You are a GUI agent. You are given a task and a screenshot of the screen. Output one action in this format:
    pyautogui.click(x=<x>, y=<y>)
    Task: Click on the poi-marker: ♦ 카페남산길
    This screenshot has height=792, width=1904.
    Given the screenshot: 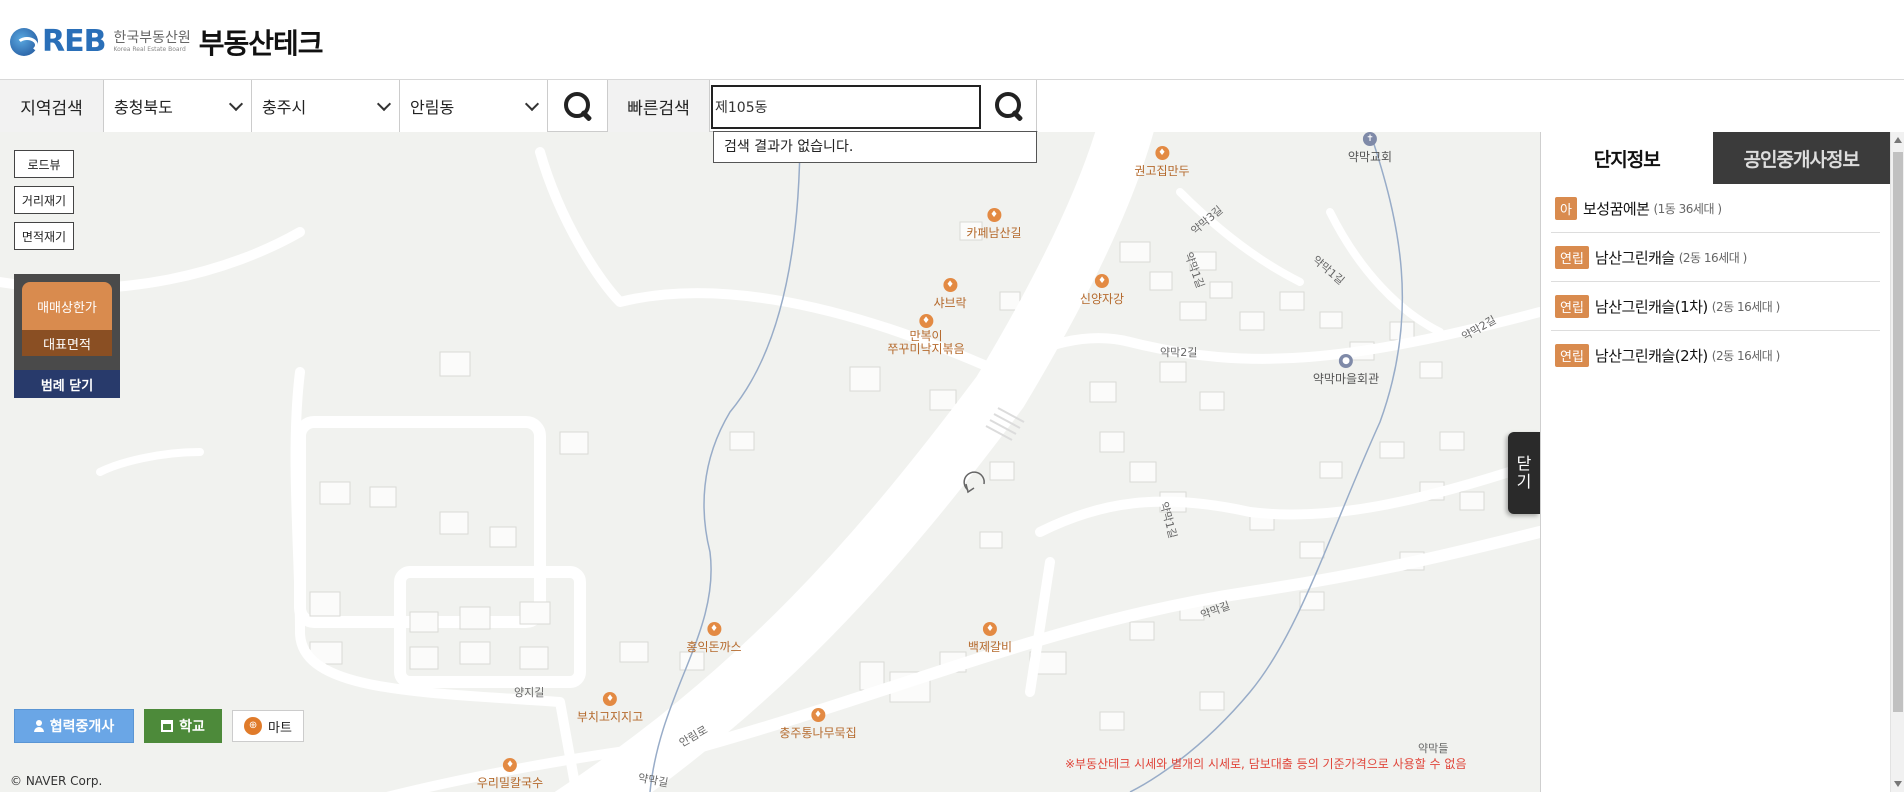 What is the action you would take?
    pyautogui.click(x=994, y=224)
    